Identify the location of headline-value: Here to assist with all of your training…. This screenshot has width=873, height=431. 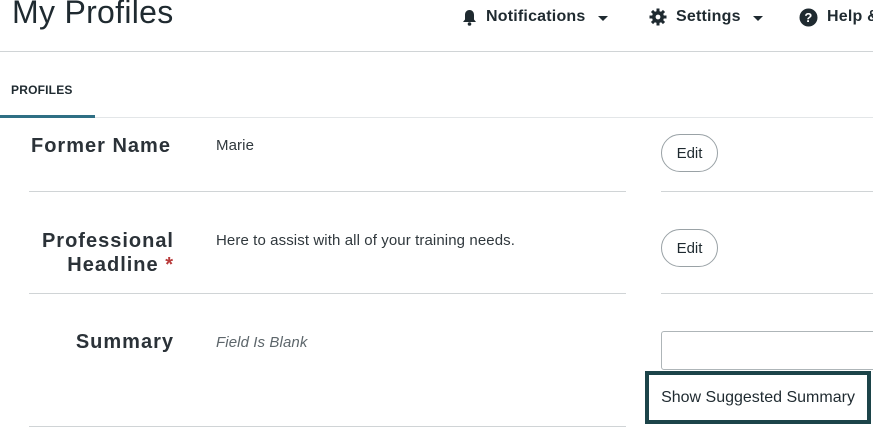
(366, 240).